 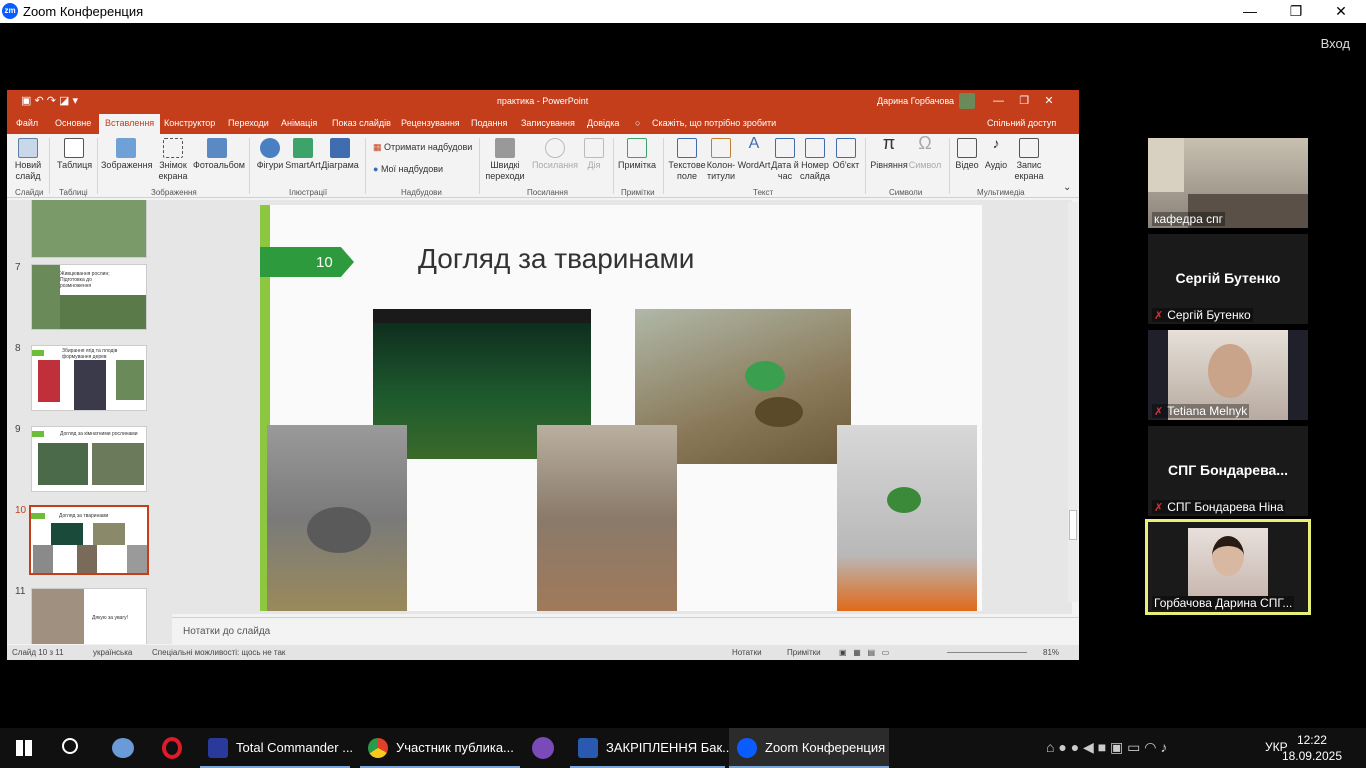 What do you see at coordinates (303, 154) in the screenshot?
I see `smartart-button: SmartArt` at bounding box center [303, 154].